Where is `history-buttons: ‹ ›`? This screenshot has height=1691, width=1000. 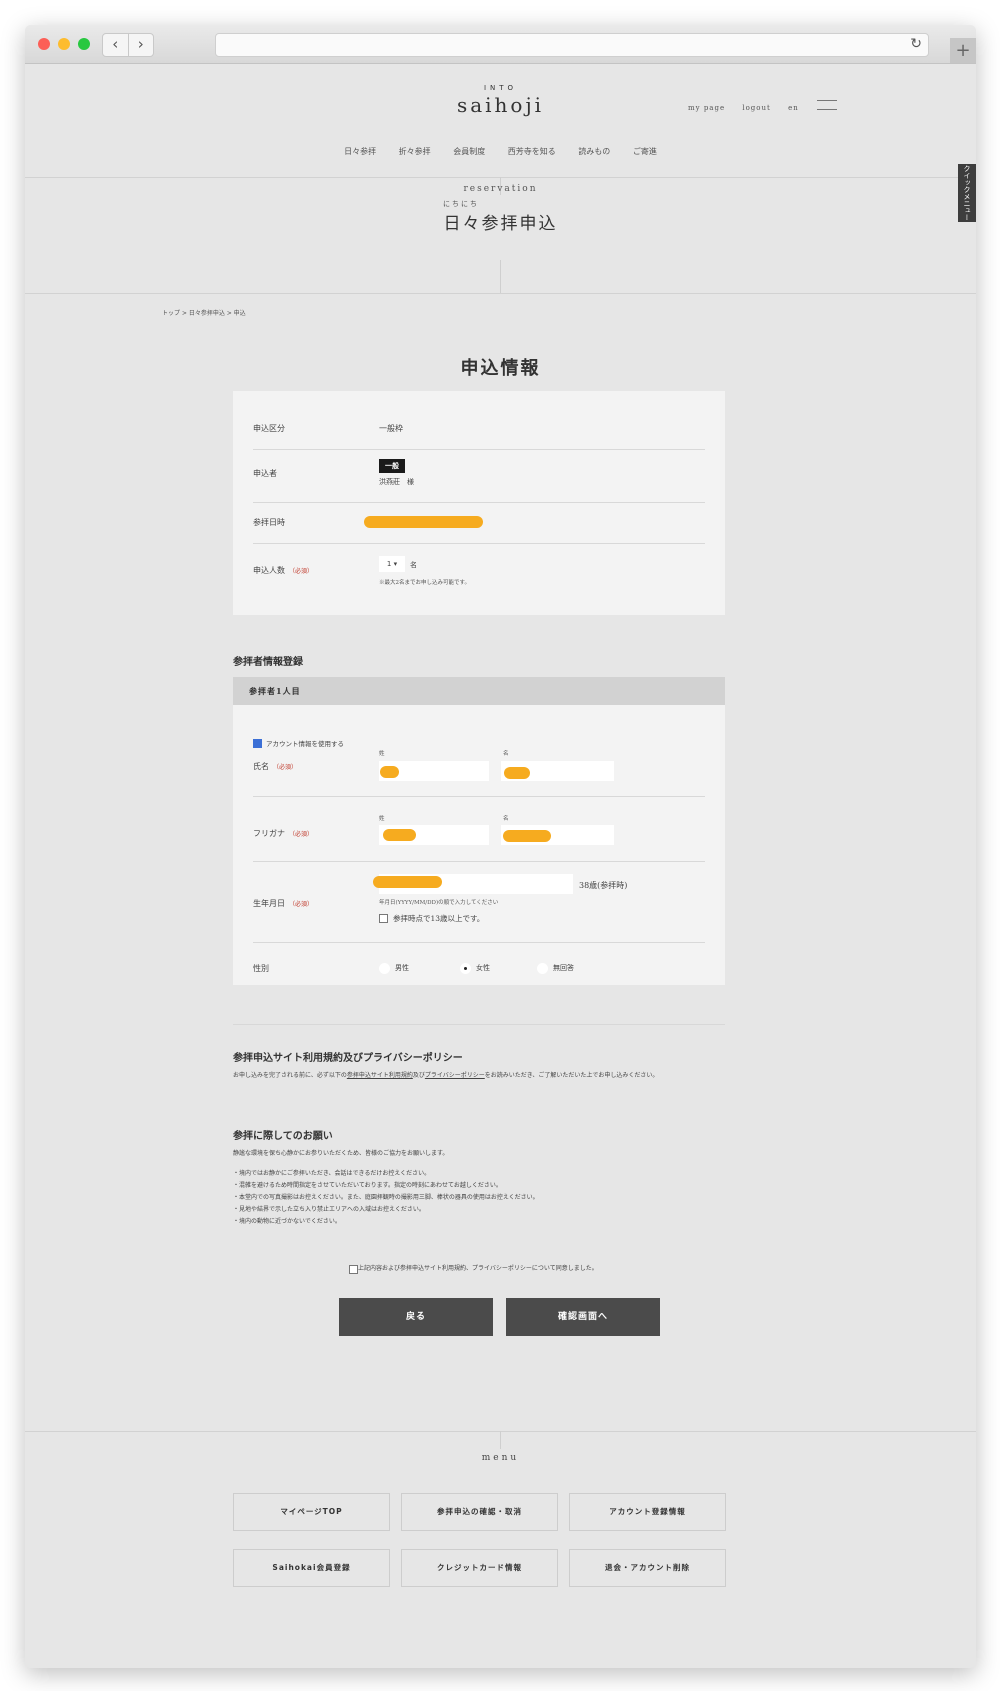
history-buttons: ‹ › is located at coordinates (128, 45).